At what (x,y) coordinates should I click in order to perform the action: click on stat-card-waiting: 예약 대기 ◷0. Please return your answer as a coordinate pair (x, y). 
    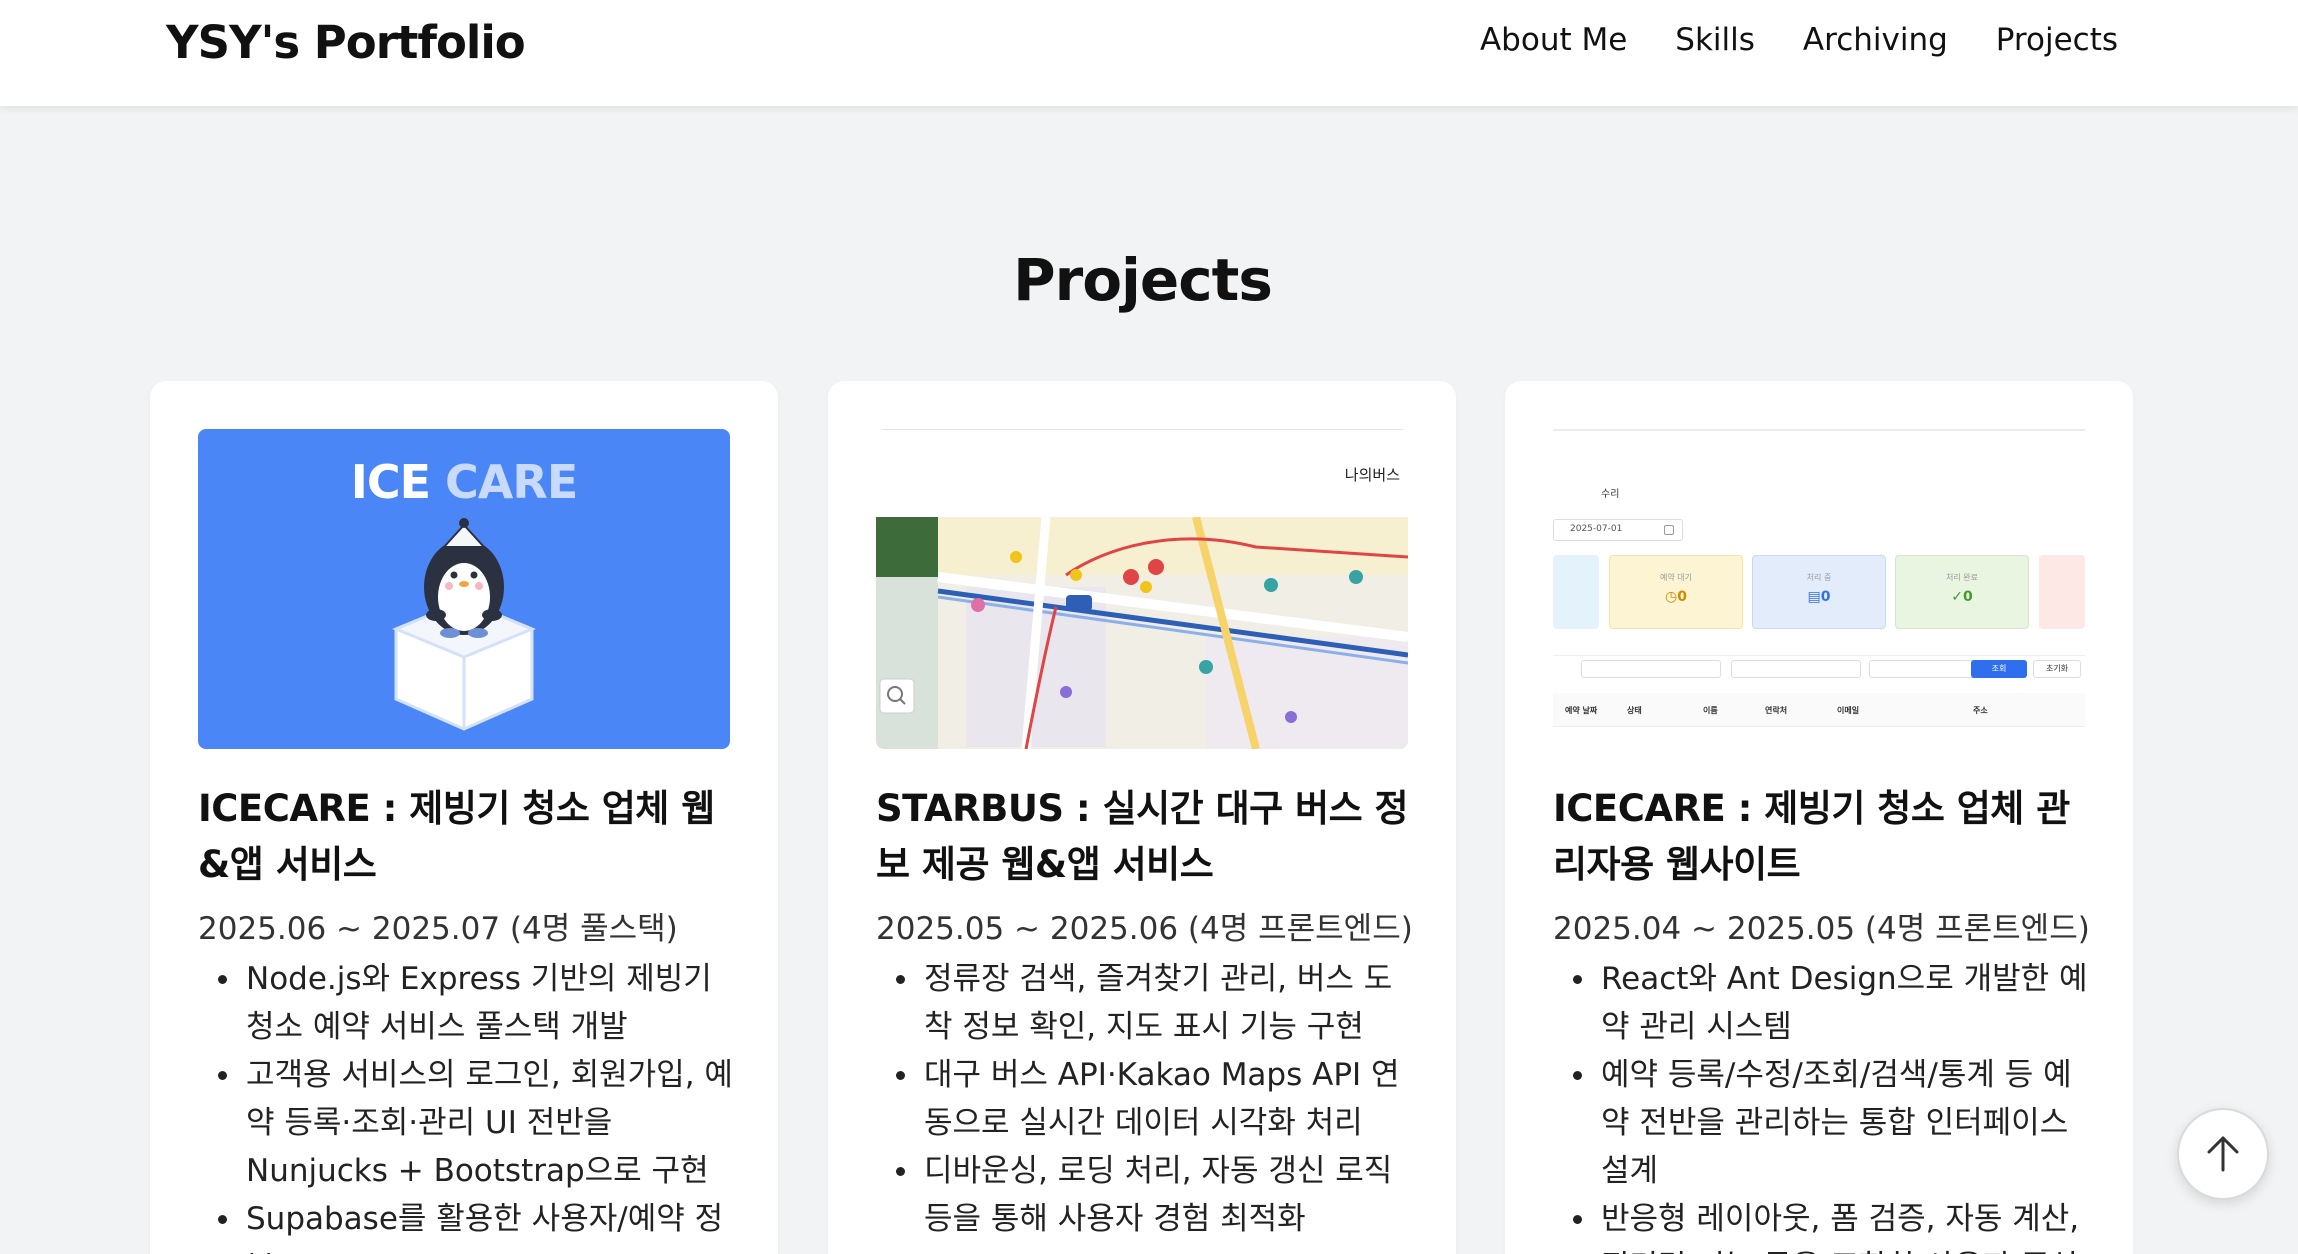
    Looking at the image, I should click on (1676, 592).